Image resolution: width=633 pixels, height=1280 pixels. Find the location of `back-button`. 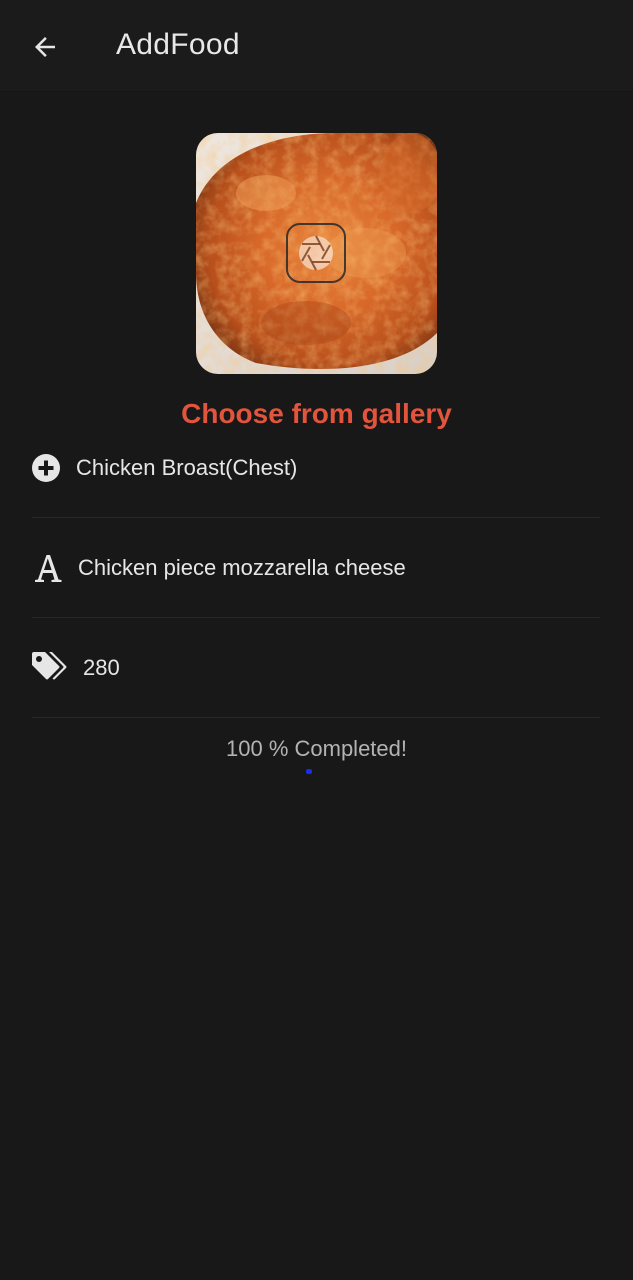

back-button is located at coordinates (45, 47).